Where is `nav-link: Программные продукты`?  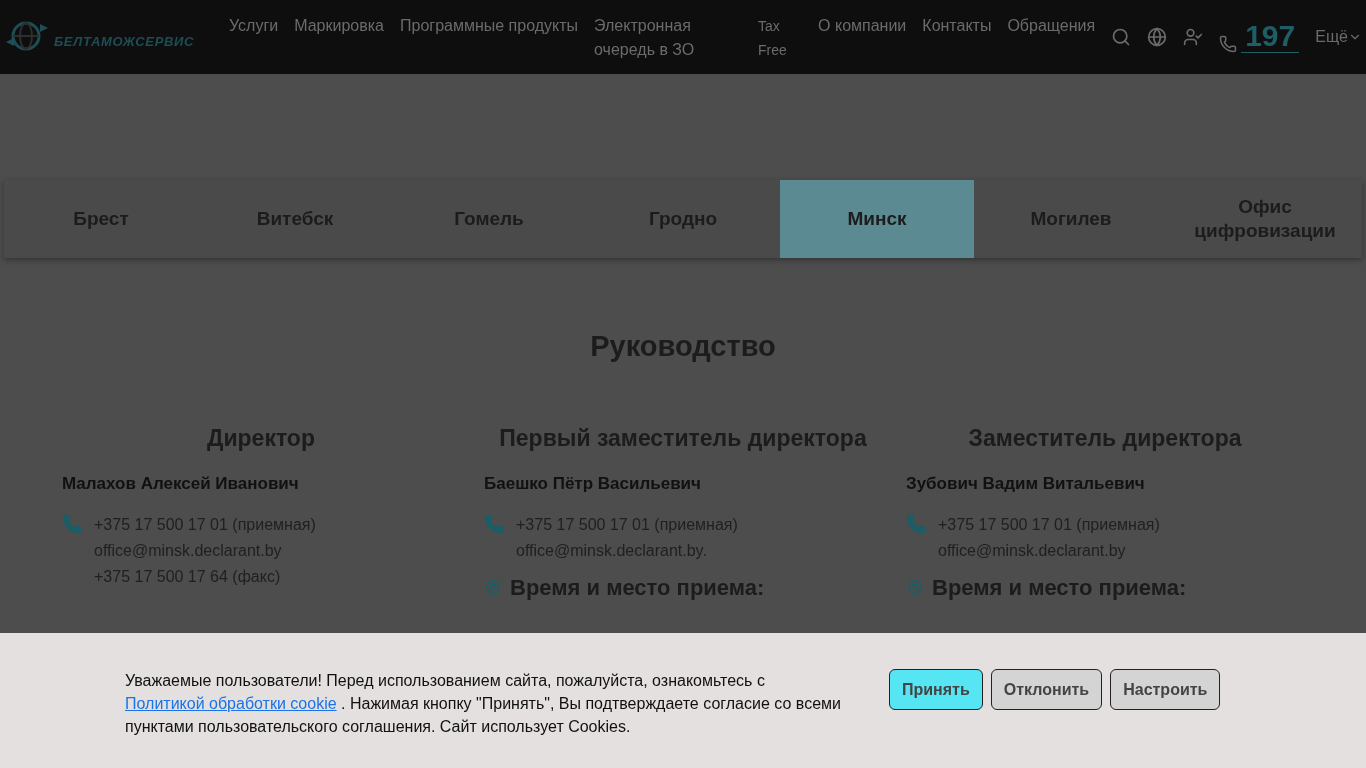
nav-link: Программные продукты is located at coordinates (489, 26).